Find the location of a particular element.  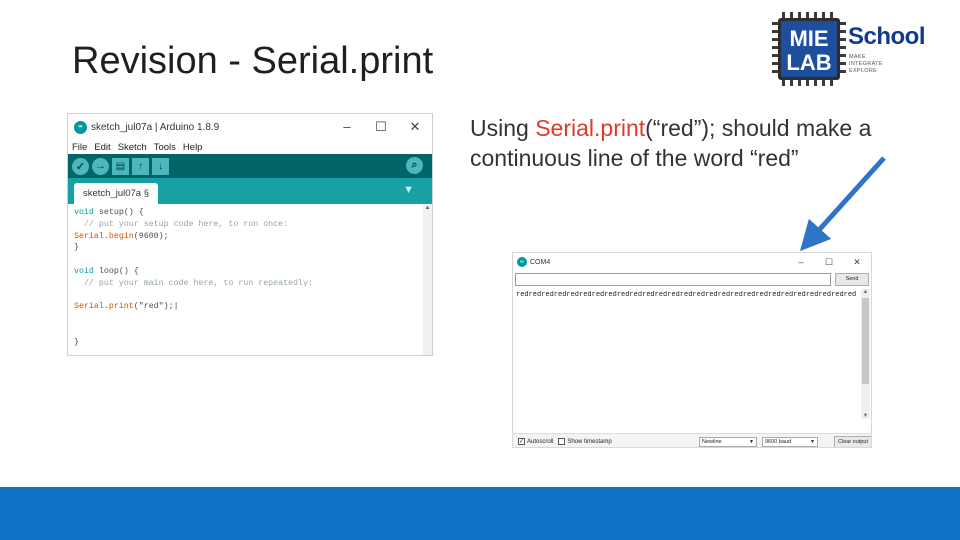

open-icon: ↑ is located at coordinates (140, 166).